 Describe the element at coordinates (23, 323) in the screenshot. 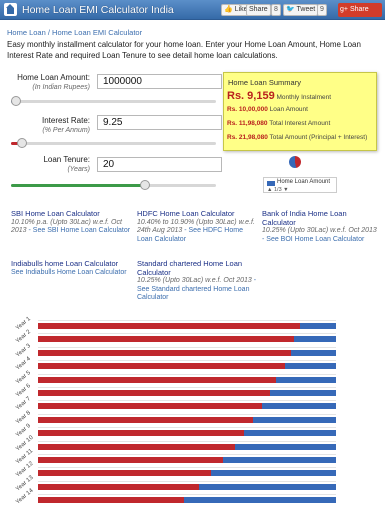

I see `y-tick-label: Year 1` at that location.